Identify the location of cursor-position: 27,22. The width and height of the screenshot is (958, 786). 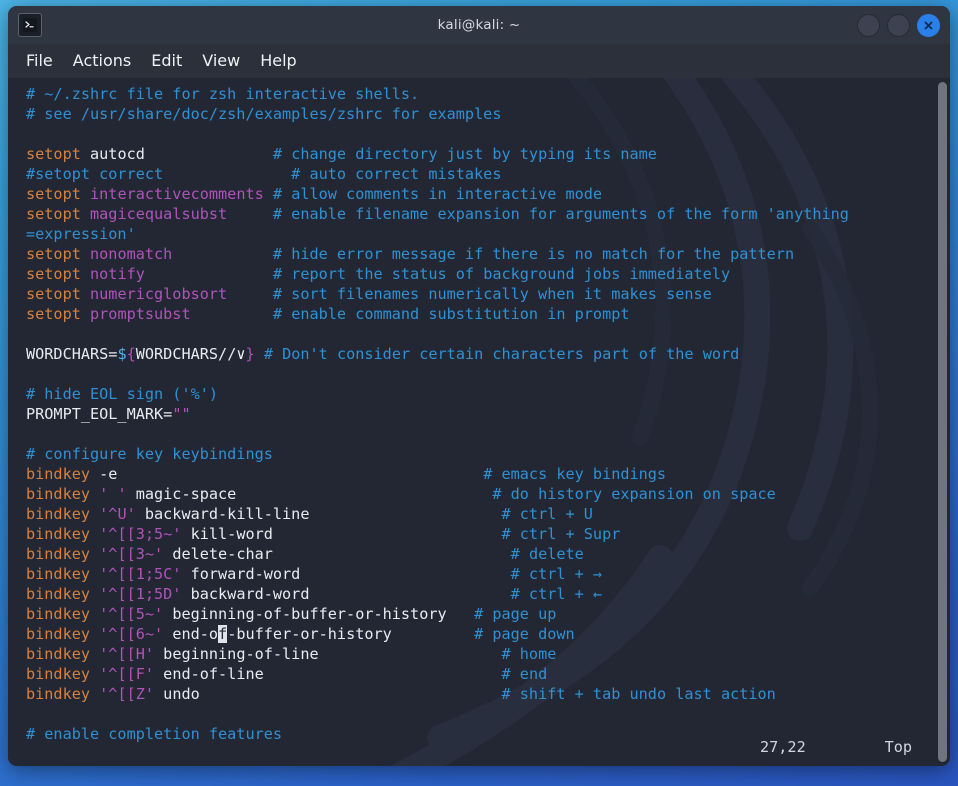
(783, 747).